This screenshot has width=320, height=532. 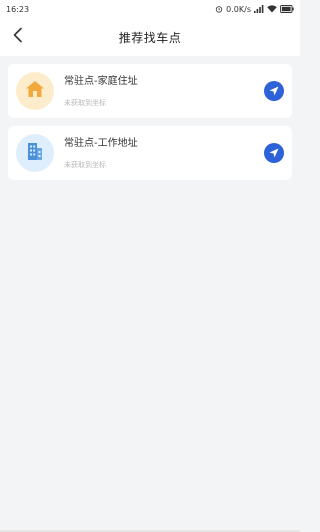 What do you see at coordinates (18, 9) in the screenshot?
I see `status-time: 16:23` at bounding box center [18, 9].